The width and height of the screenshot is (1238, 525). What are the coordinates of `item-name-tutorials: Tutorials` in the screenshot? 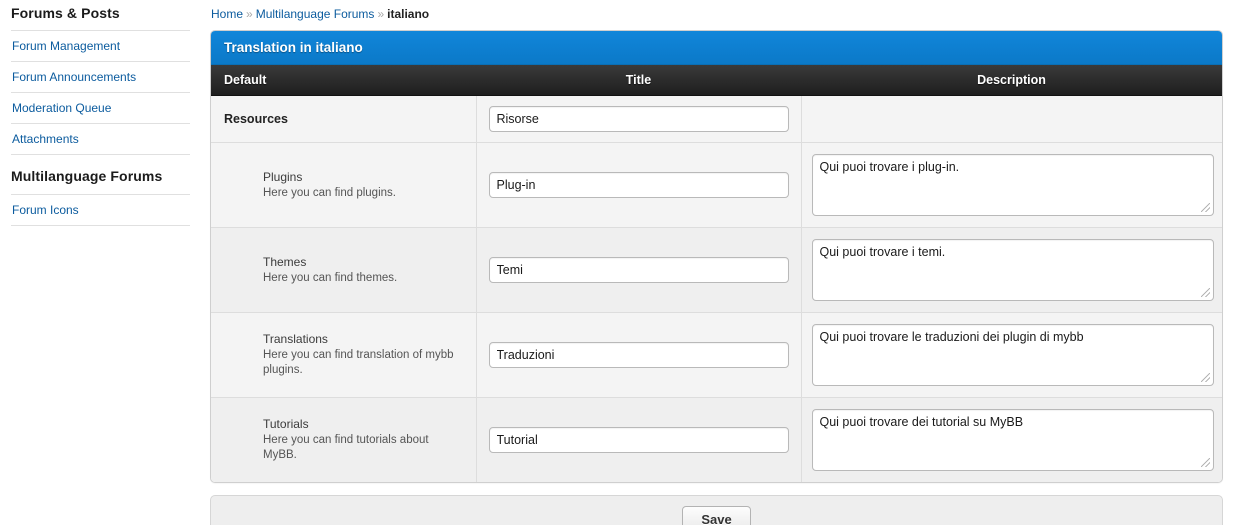 It's located at (286, 424).